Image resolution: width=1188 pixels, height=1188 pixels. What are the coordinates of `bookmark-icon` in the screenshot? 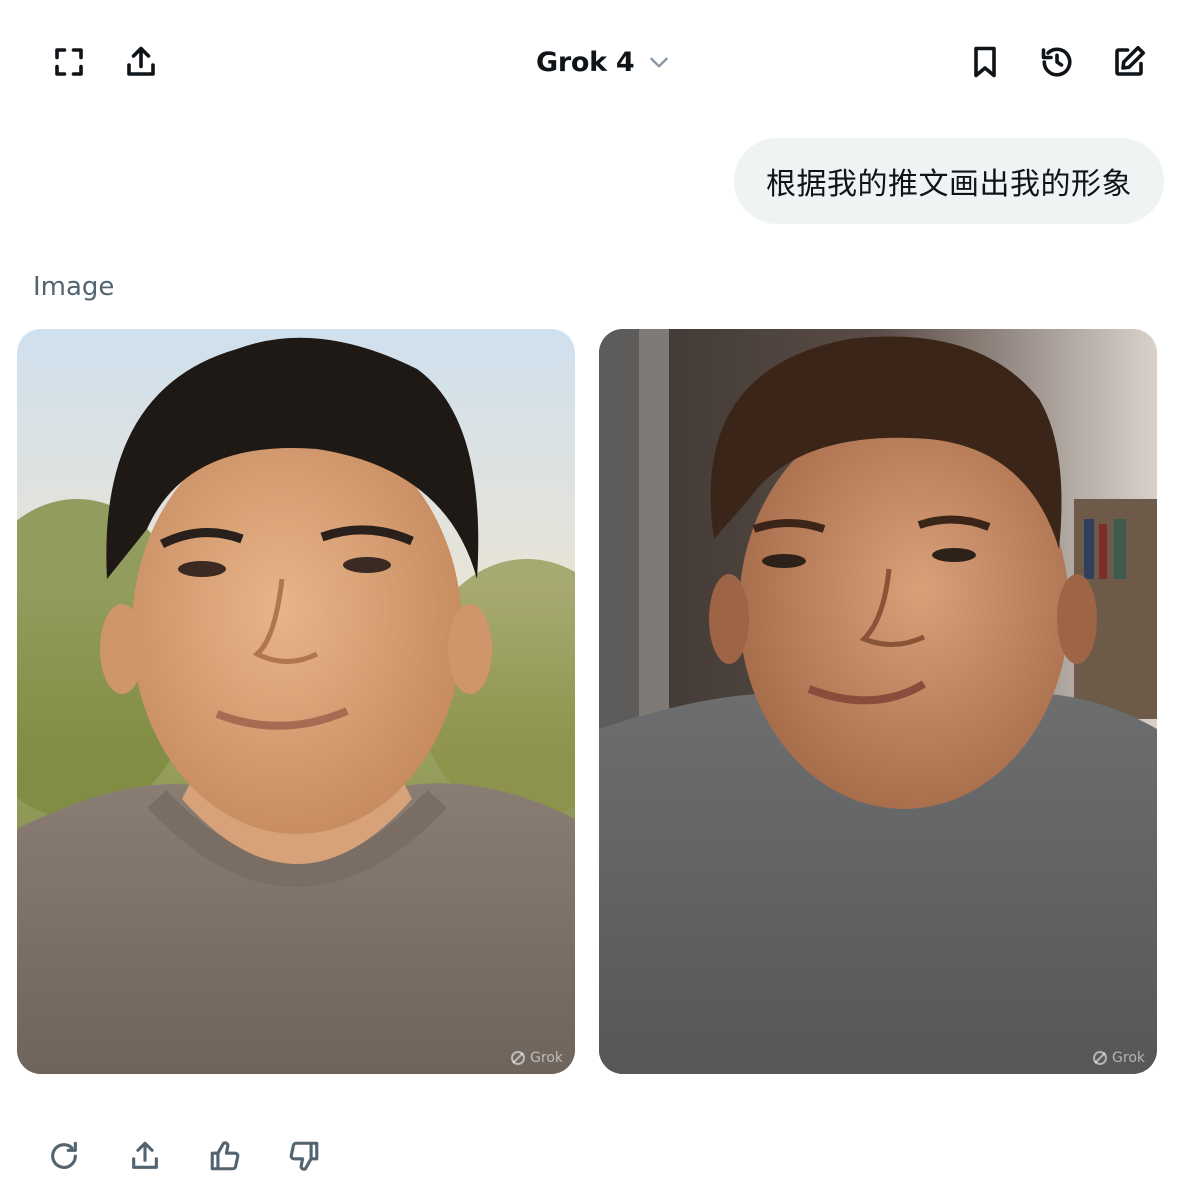 It's located at (985, 62).